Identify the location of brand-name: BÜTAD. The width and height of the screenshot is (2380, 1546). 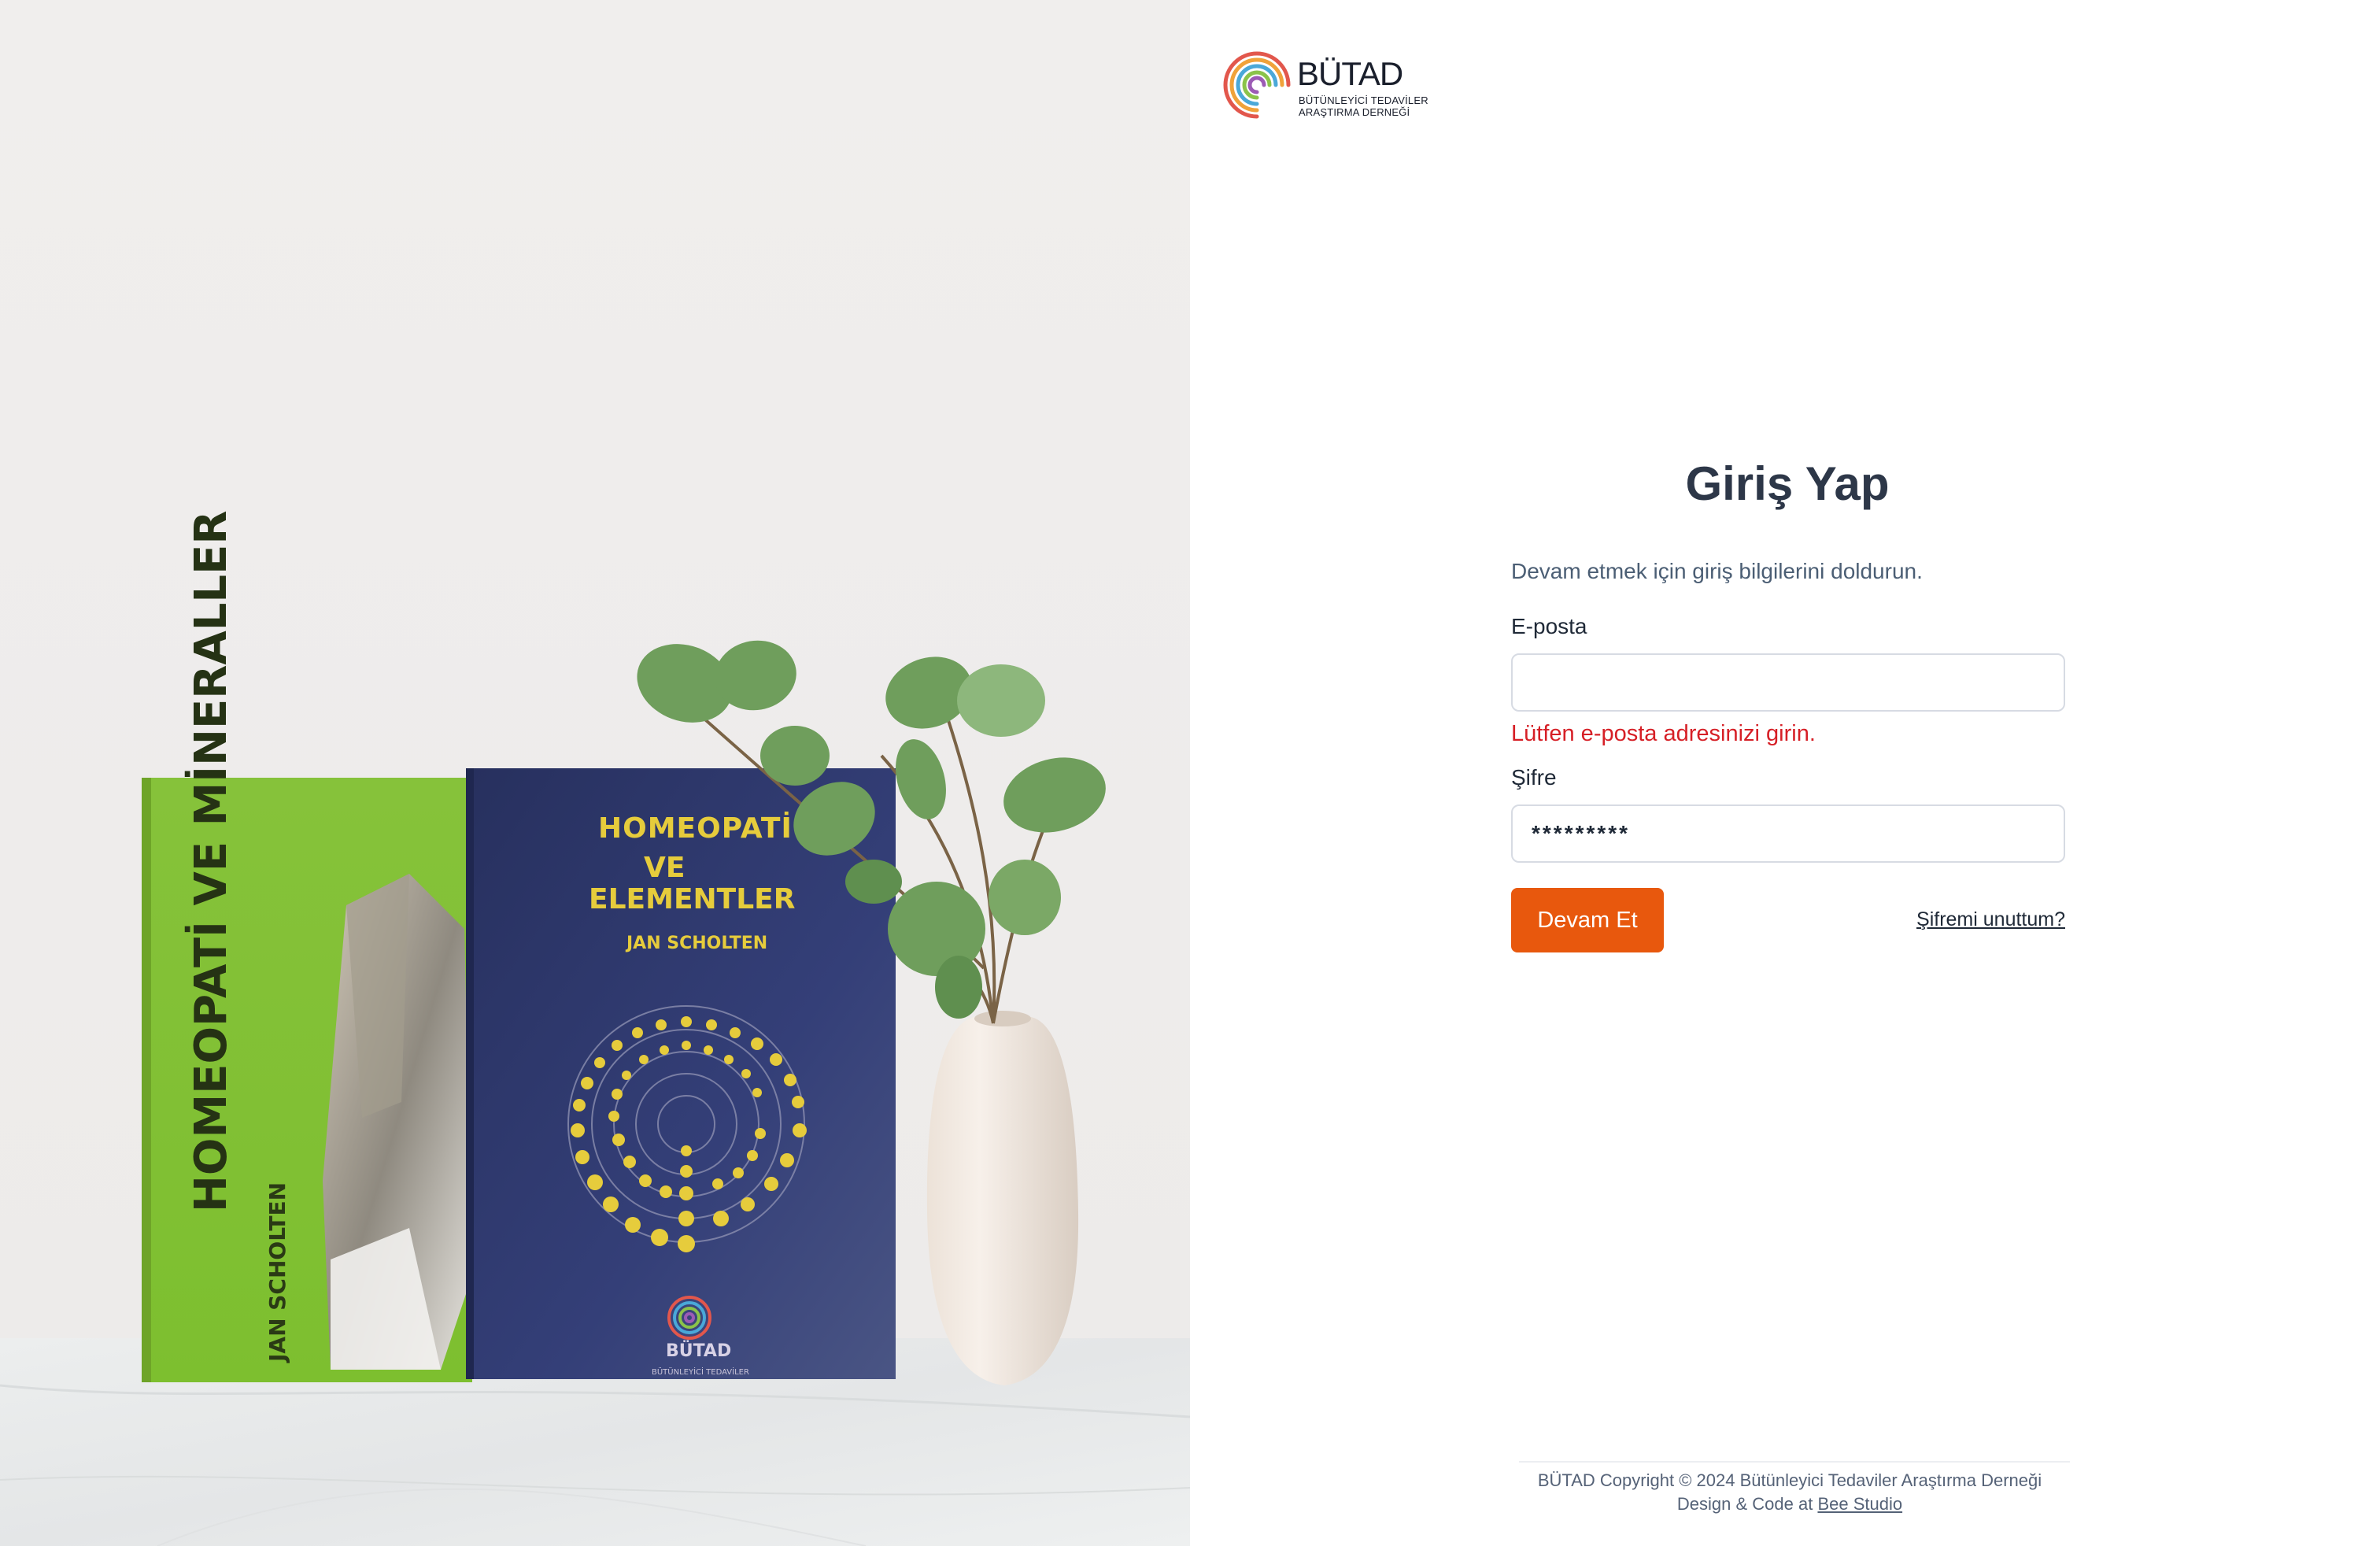
(1350, 73).